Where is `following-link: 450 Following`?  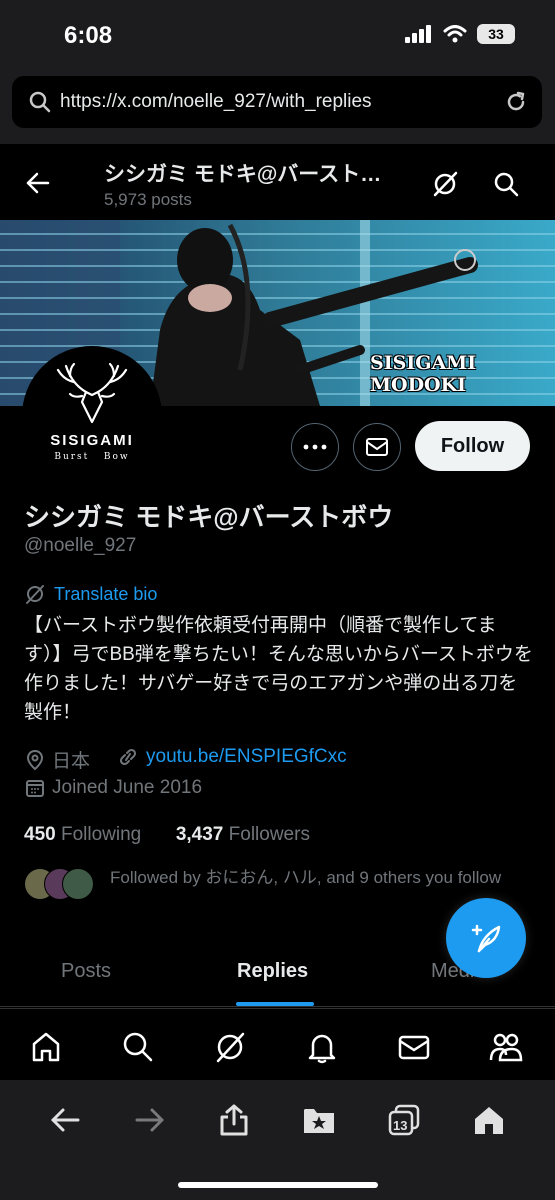 following-link: 450 Following is located at coordinates (82, 834).